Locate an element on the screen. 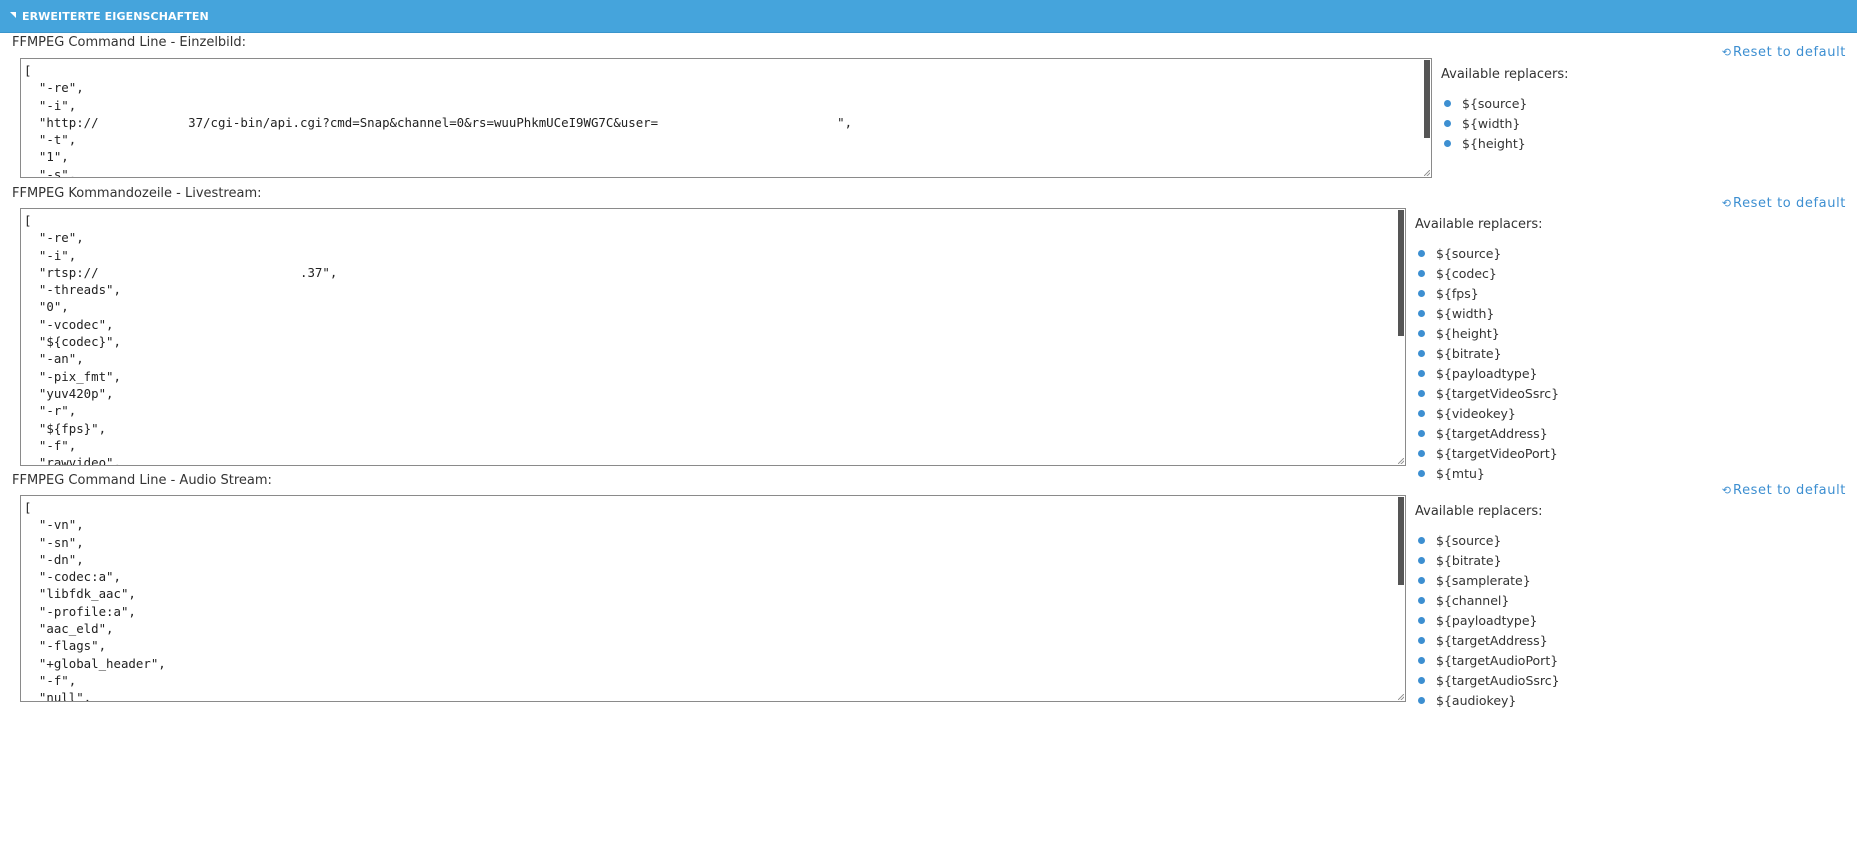 This screenshot has width=1857, height=850. replacer-item: ${targetVideoPort} is located at coordinates (1487, 454).